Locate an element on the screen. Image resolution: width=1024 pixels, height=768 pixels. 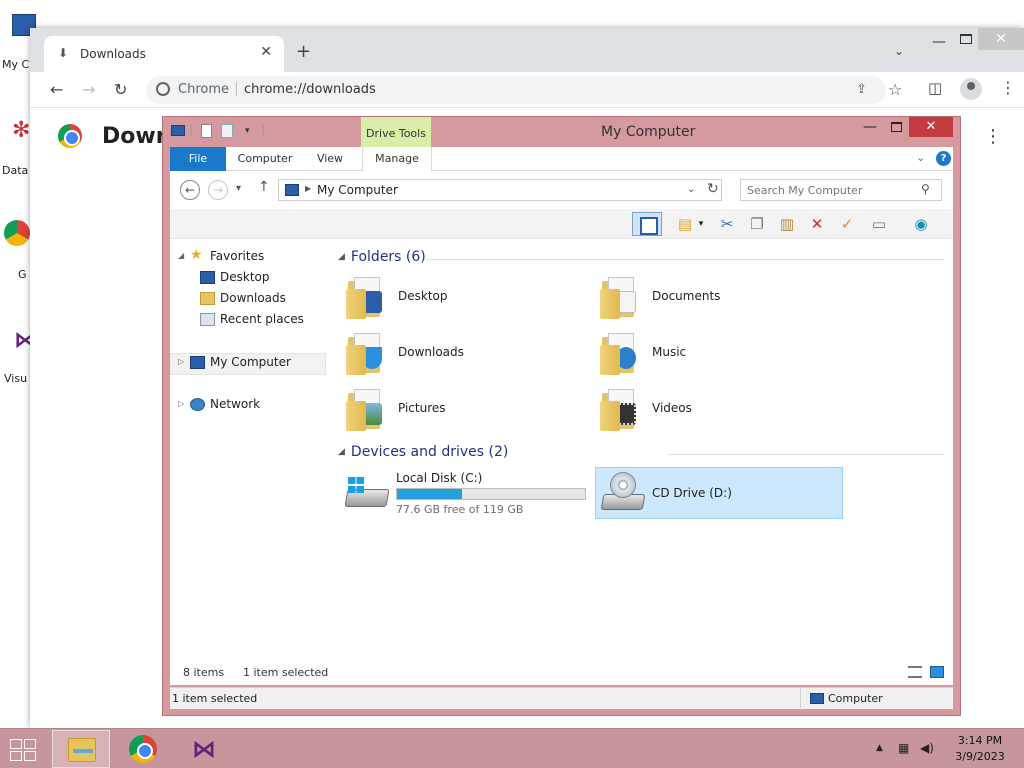
folder-downloads: Downloads is located at coordinates (471, 353).